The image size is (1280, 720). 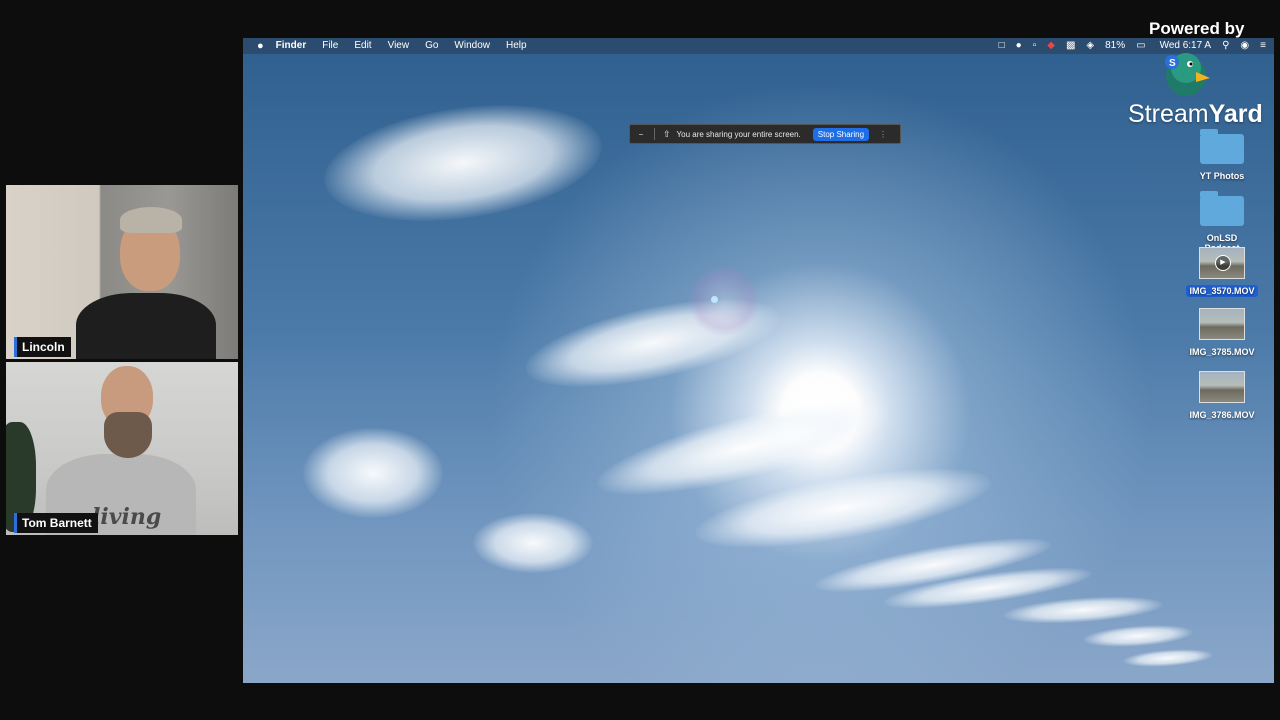 I want to click on desktop-folder-yt-photos: YT Photos, so click(x=1222, y=156).